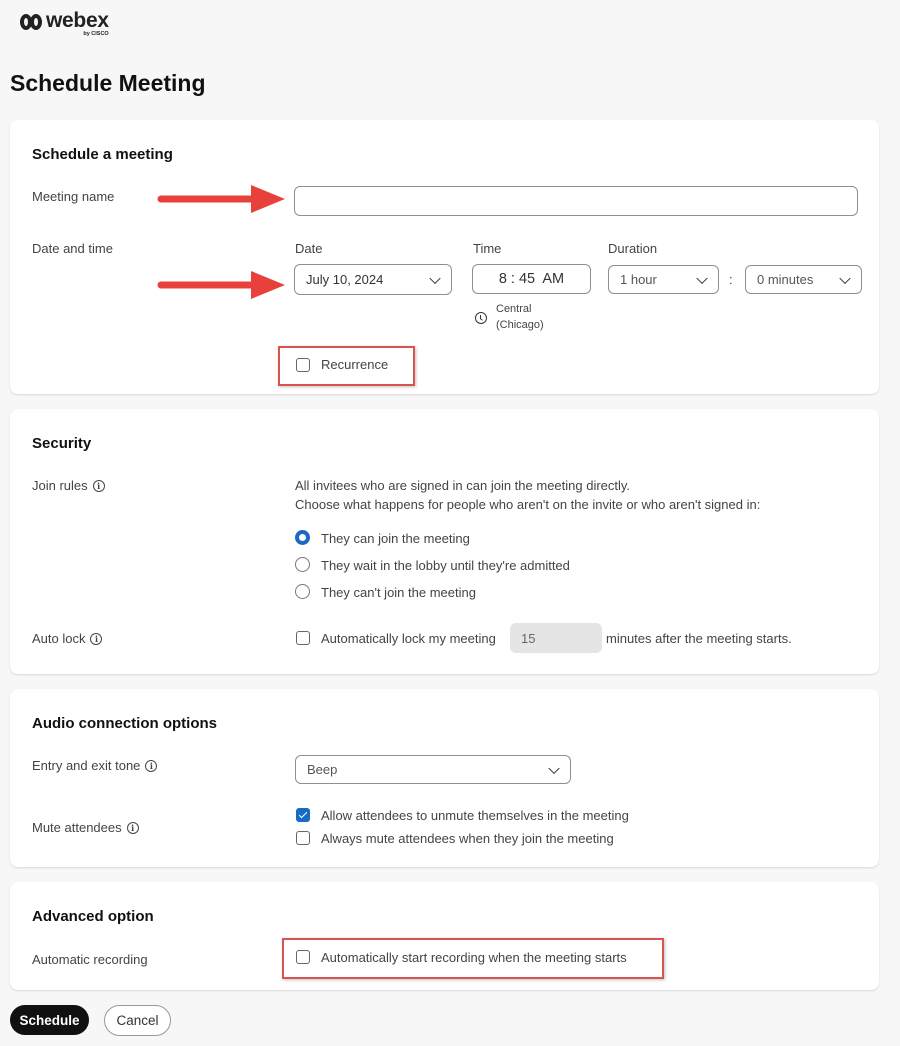 This screenshot has width=900, height=1046. What do you see at coordinates (67, 638) in the screenshot?
I see `auto-lock-label: Auto lock i` at bounding box center [67, 638].